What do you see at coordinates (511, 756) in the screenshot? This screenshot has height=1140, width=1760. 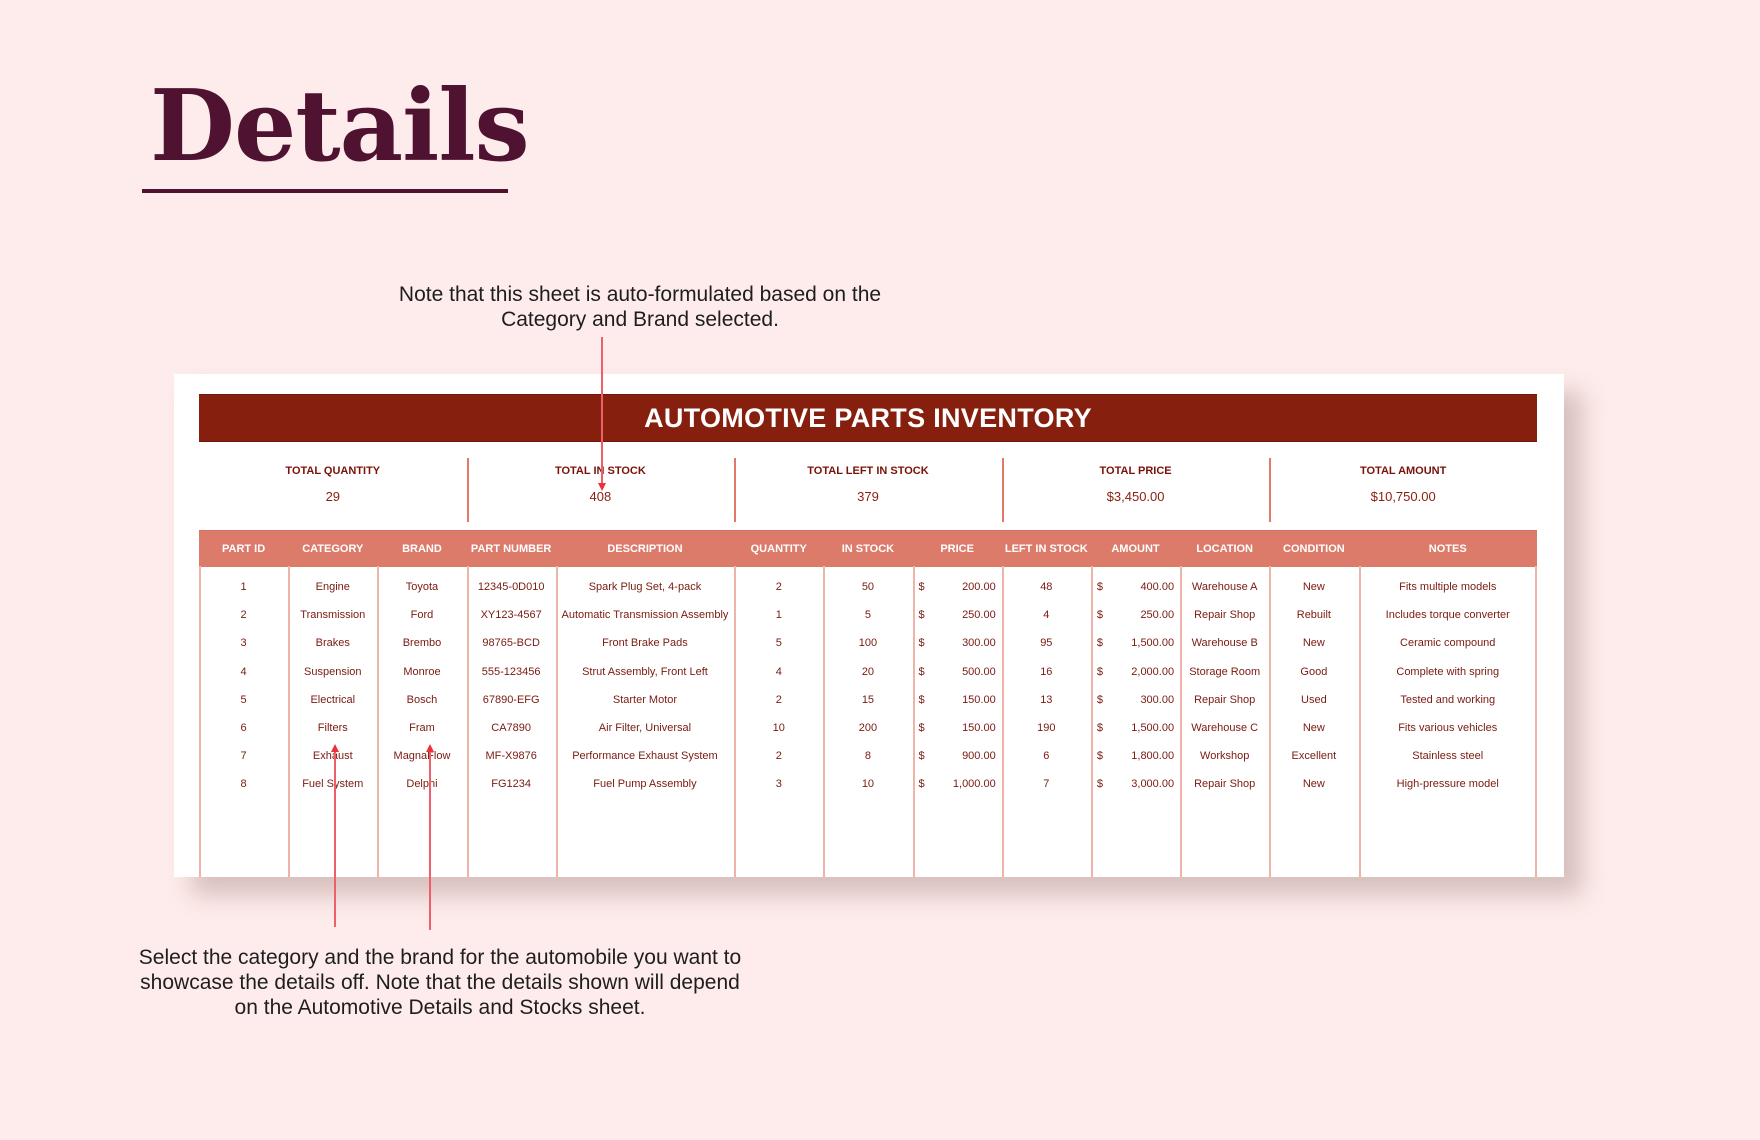 I see `cell-part-number: MF-X9876` at bounding box center [511, 756].